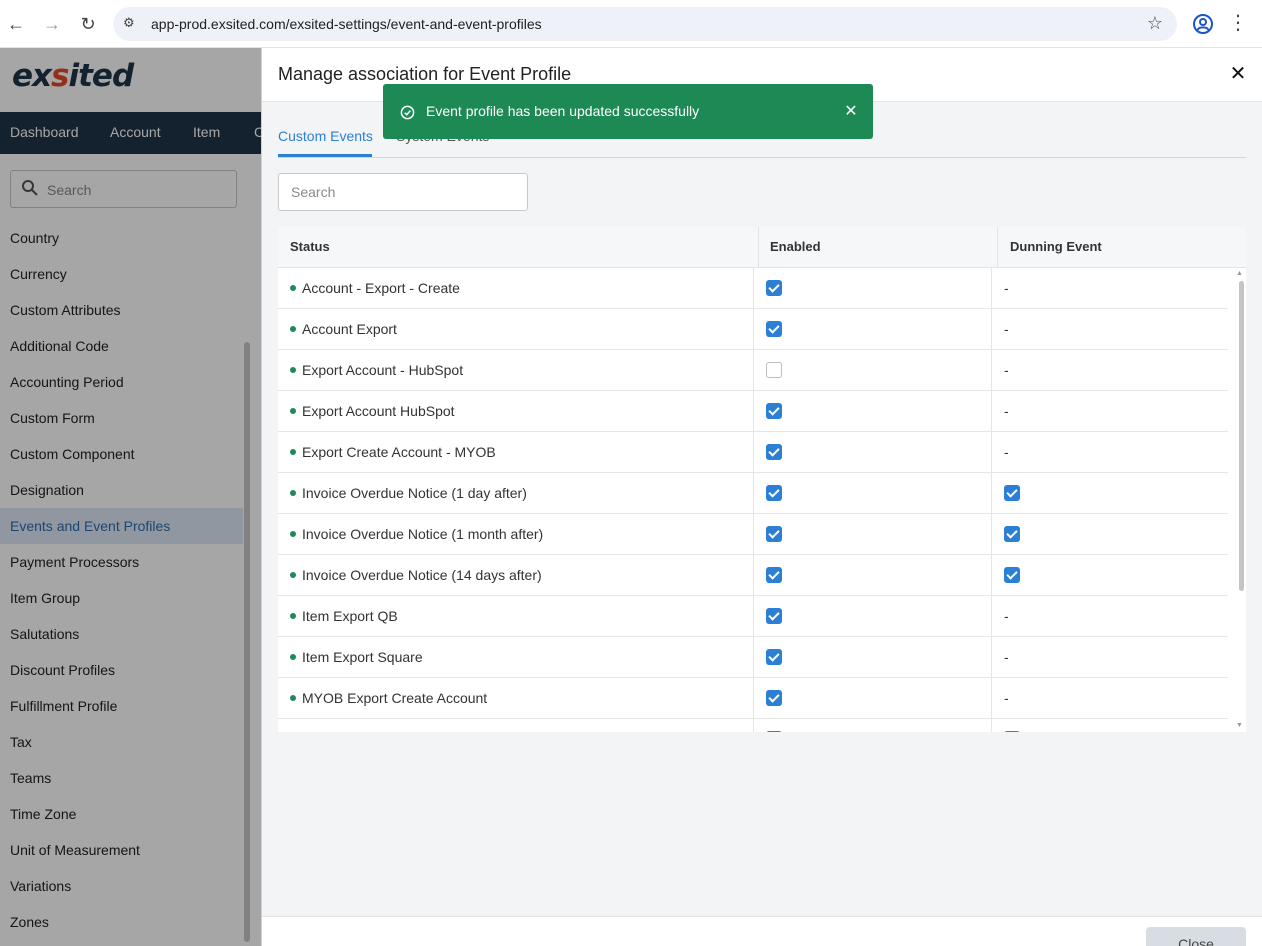 This screenshot has width=1262, height=946. I want to click on table-row: Item Export Square -, so click(753, 657).